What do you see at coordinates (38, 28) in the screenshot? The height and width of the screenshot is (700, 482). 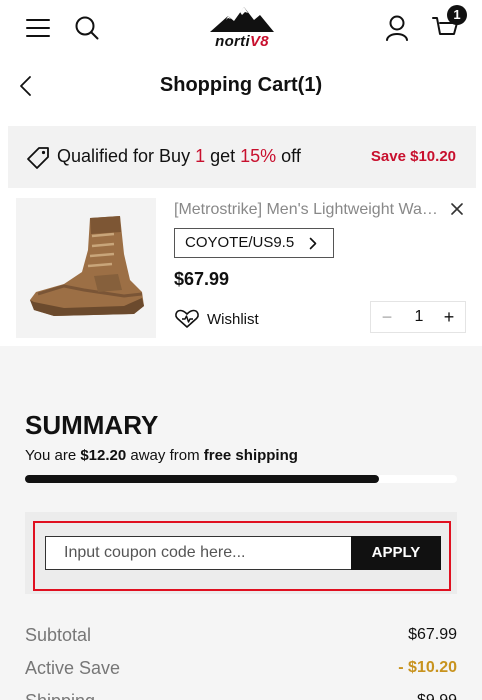 I see `hamburger-menu-icon` at bounding box center [38, 28].